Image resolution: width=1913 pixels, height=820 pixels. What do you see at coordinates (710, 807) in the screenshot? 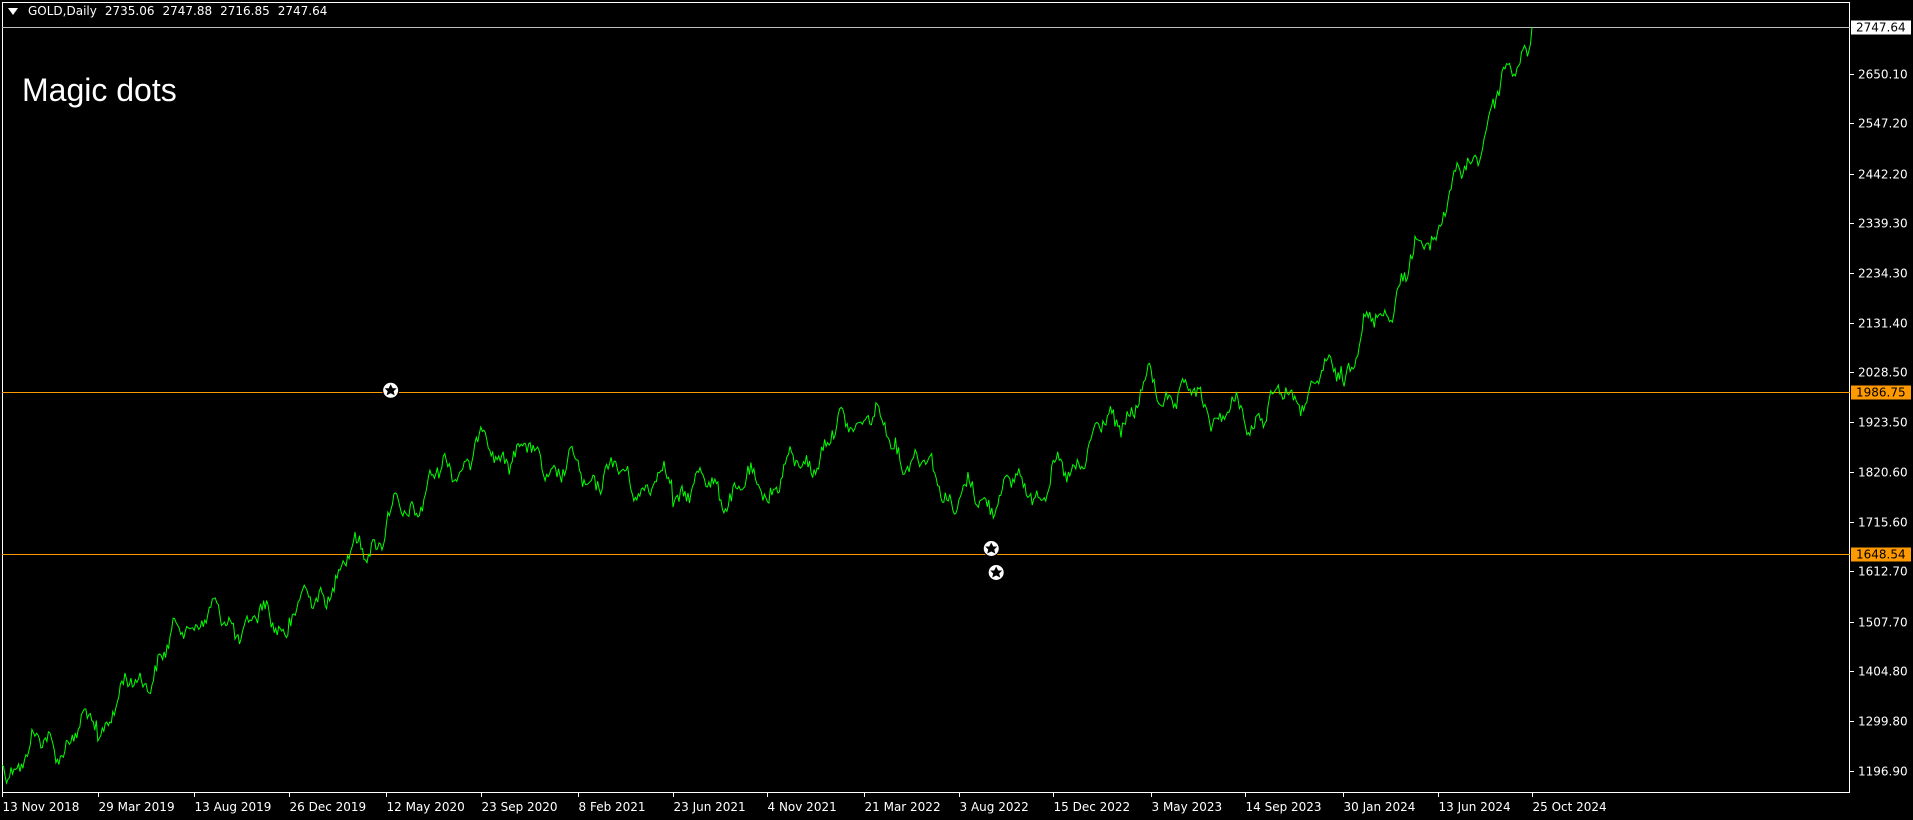
I see `x-tick-label: 23 Jun 2021` at bounding box center [710, 807].